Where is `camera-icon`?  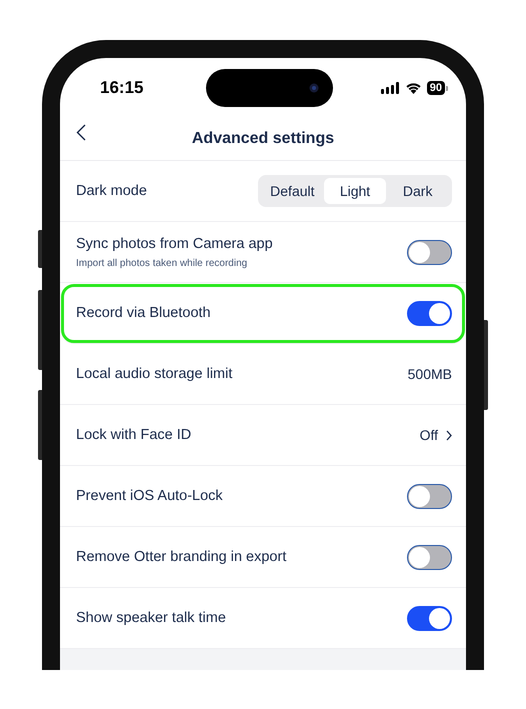 camera-icon is located at coordinates (313, 88).